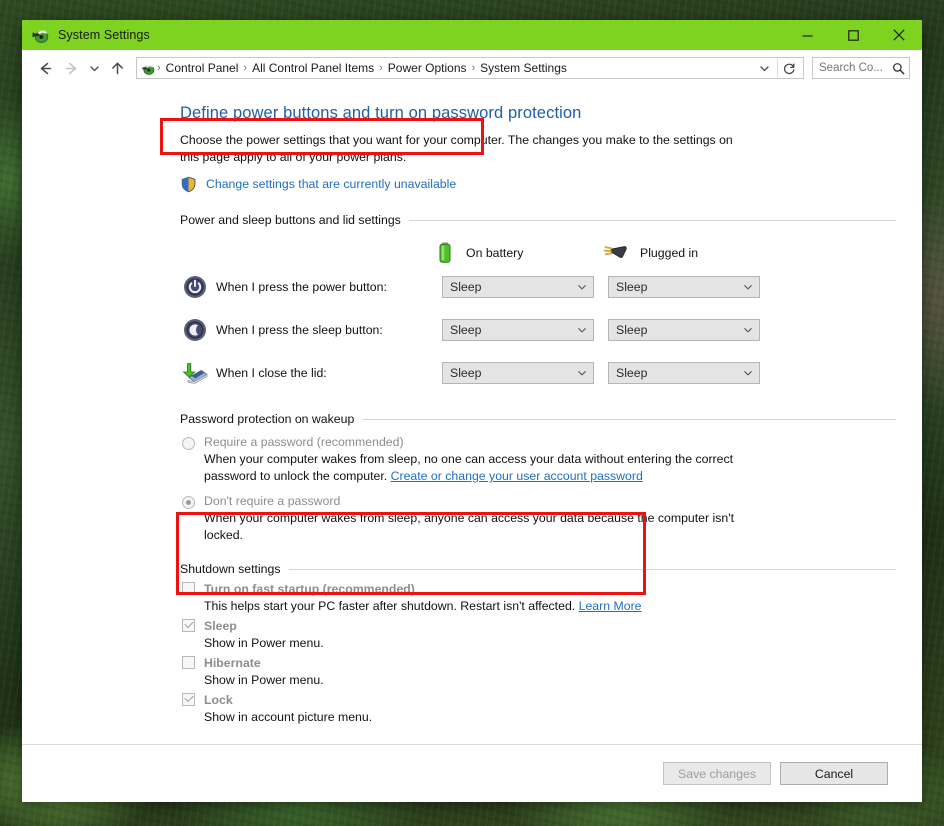  Describe the element at coordinates (523, 68) in the screenshot. I see `breadcrumb-item-system-settings: System Settings` at that location.